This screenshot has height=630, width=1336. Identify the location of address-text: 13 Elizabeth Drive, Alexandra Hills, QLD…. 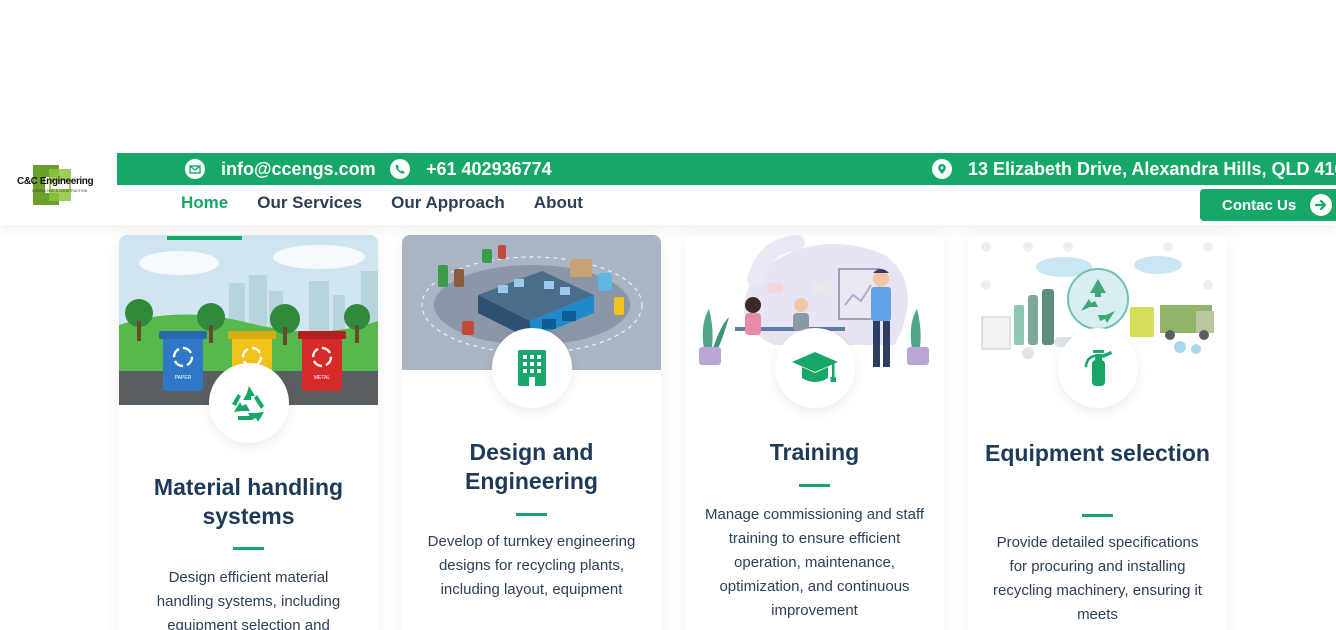
(1152, 168).